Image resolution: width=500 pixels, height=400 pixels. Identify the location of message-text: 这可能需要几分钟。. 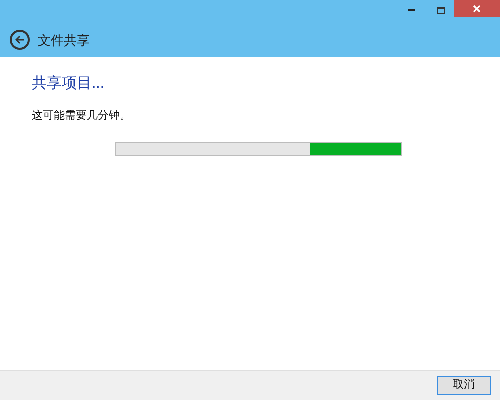
(82, 116).